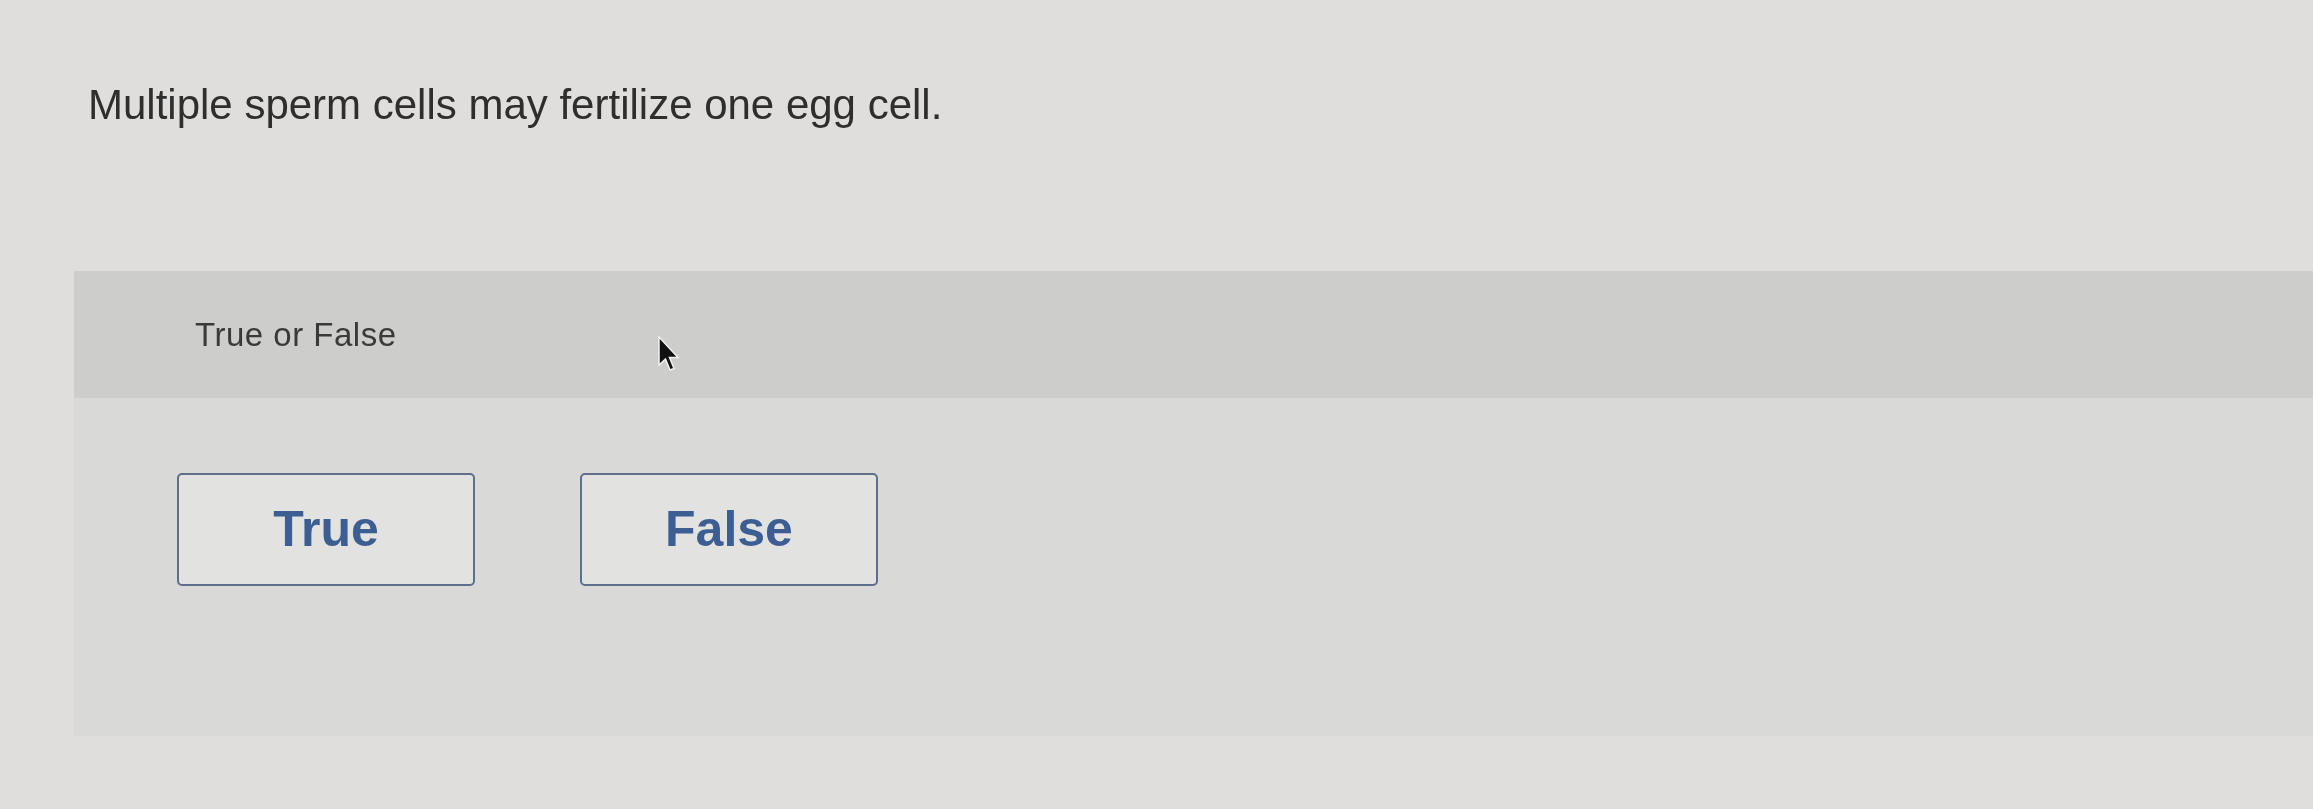 This screenshot has height=809, width=2313. I want to click on mouse-pointer-icon, so click(669, 354).